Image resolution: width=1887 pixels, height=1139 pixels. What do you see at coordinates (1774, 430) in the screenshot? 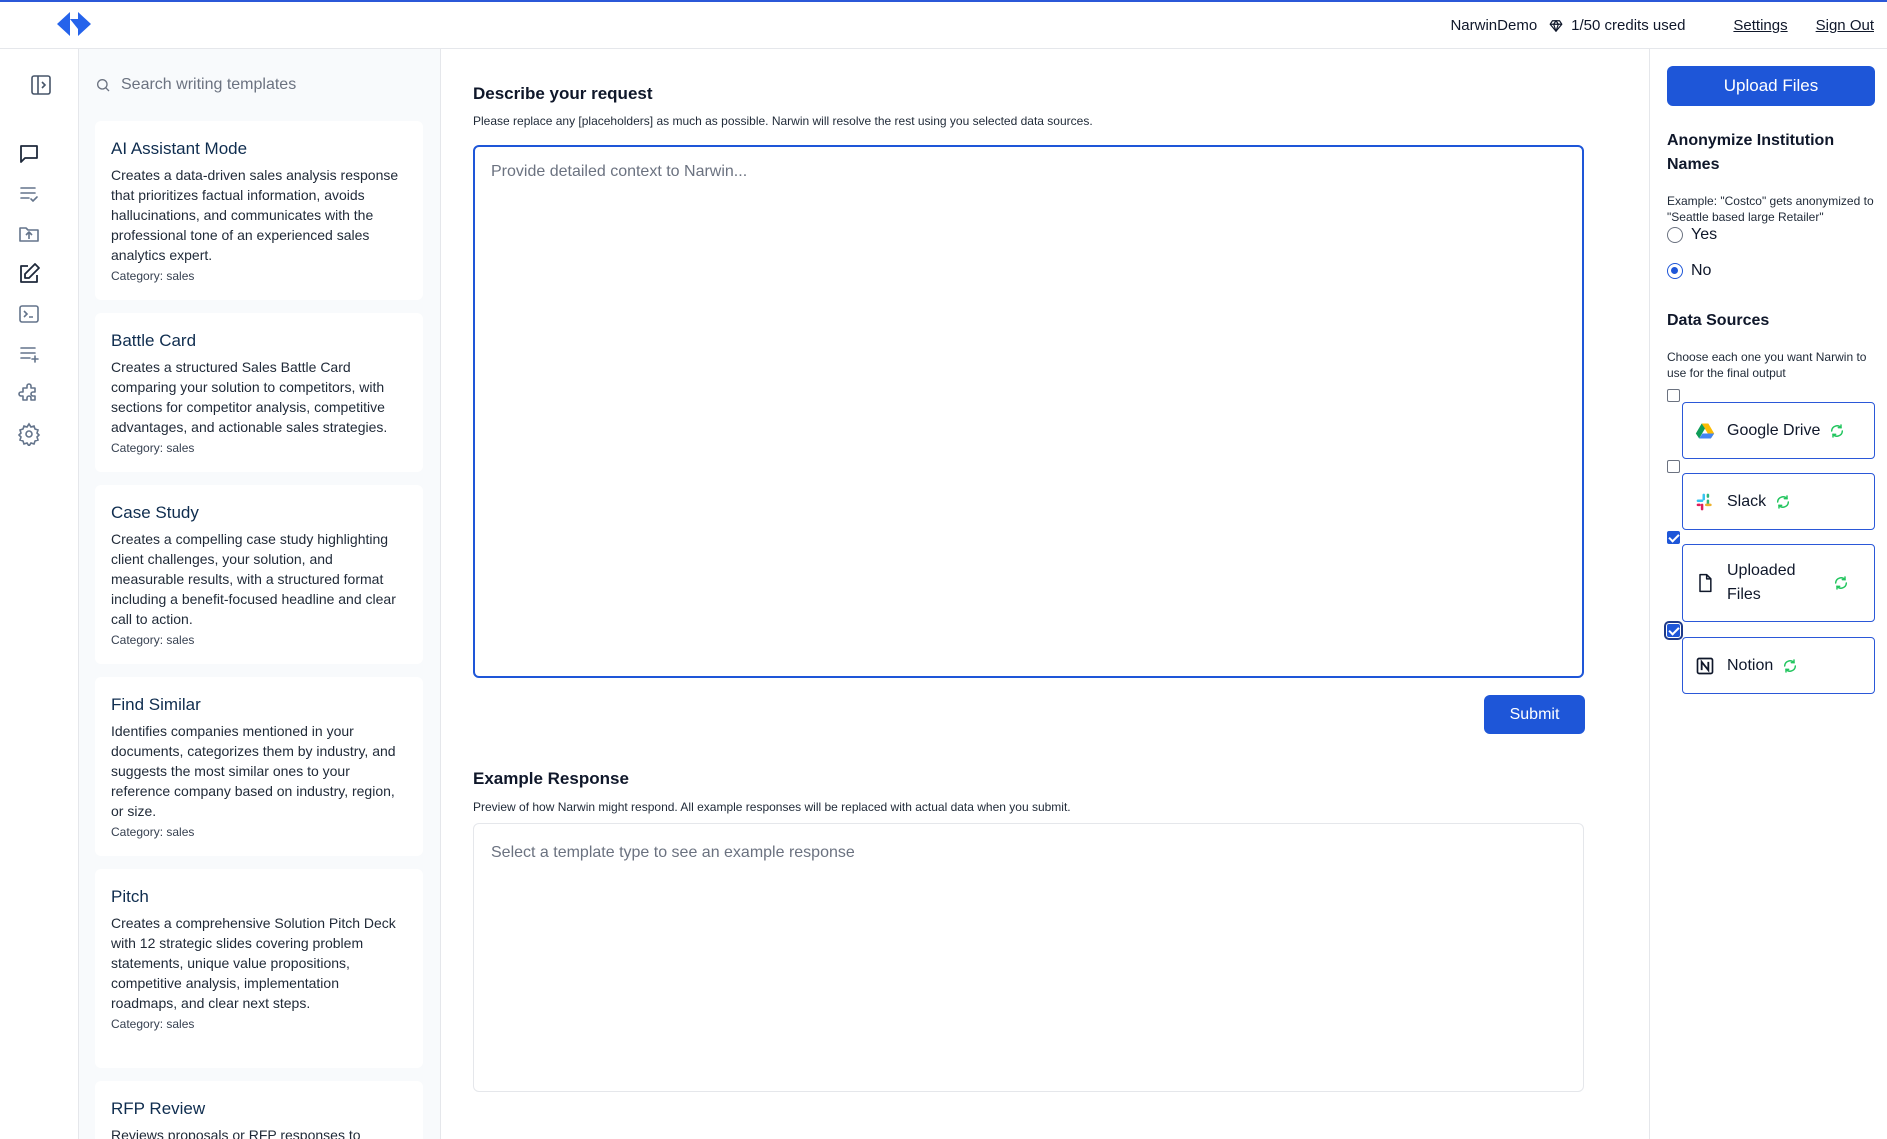
I see `data-source-label: Google Drive` at bounding box center [1774, 430].